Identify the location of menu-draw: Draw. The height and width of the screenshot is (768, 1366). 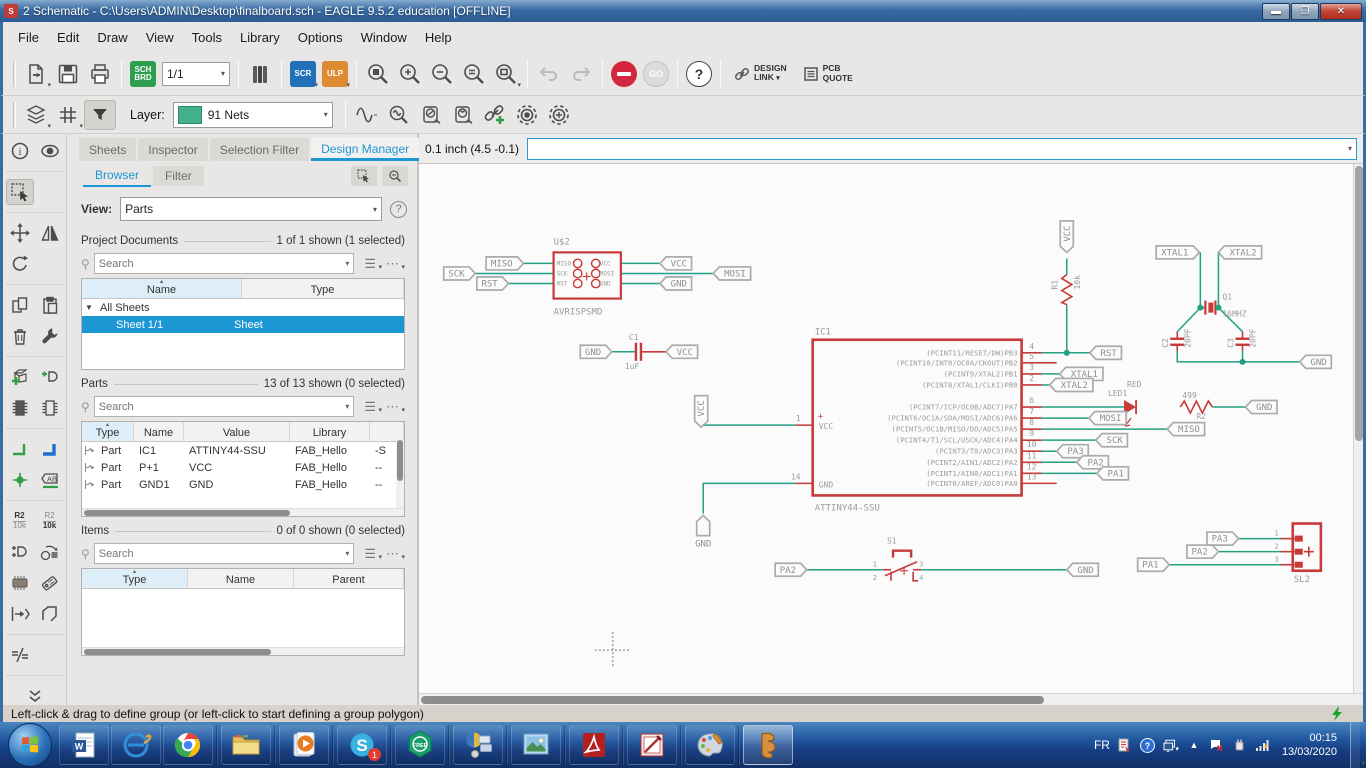
(112, 37).